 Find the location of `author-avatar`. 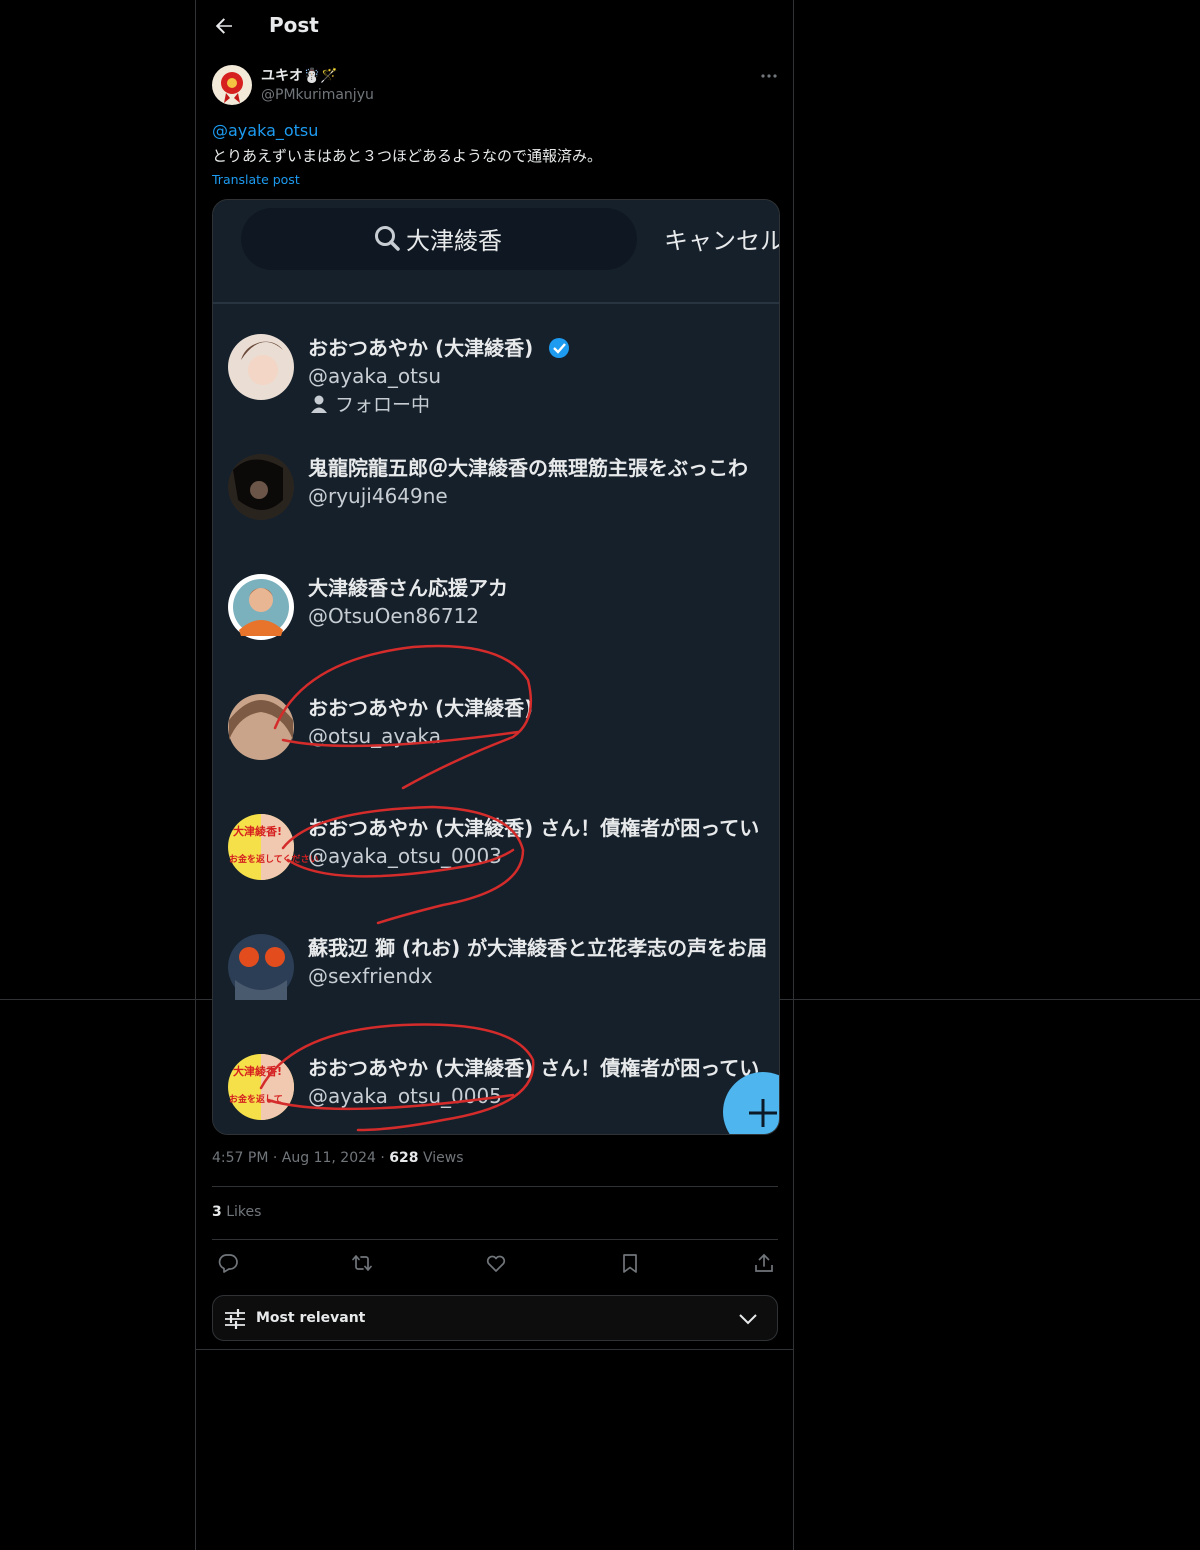

author-avatar is located at coordinates (232, 85).